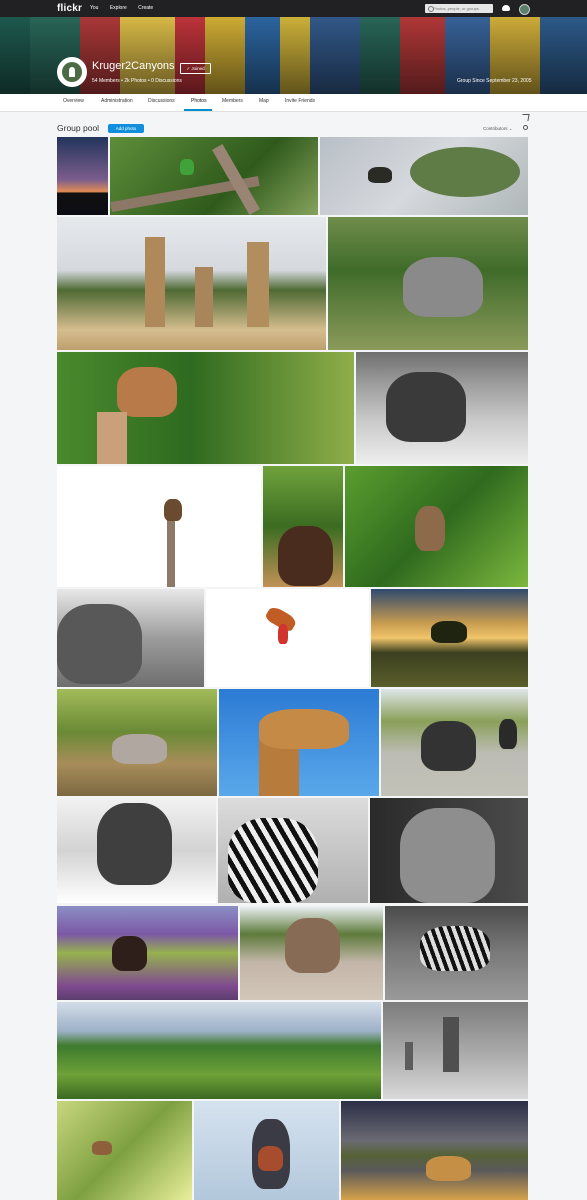 This screenshot has width=587, height=1200. What do you see at coordinates (525, 117) in the screenshot?
I see `share-icon` at bounding box center [525, 117].